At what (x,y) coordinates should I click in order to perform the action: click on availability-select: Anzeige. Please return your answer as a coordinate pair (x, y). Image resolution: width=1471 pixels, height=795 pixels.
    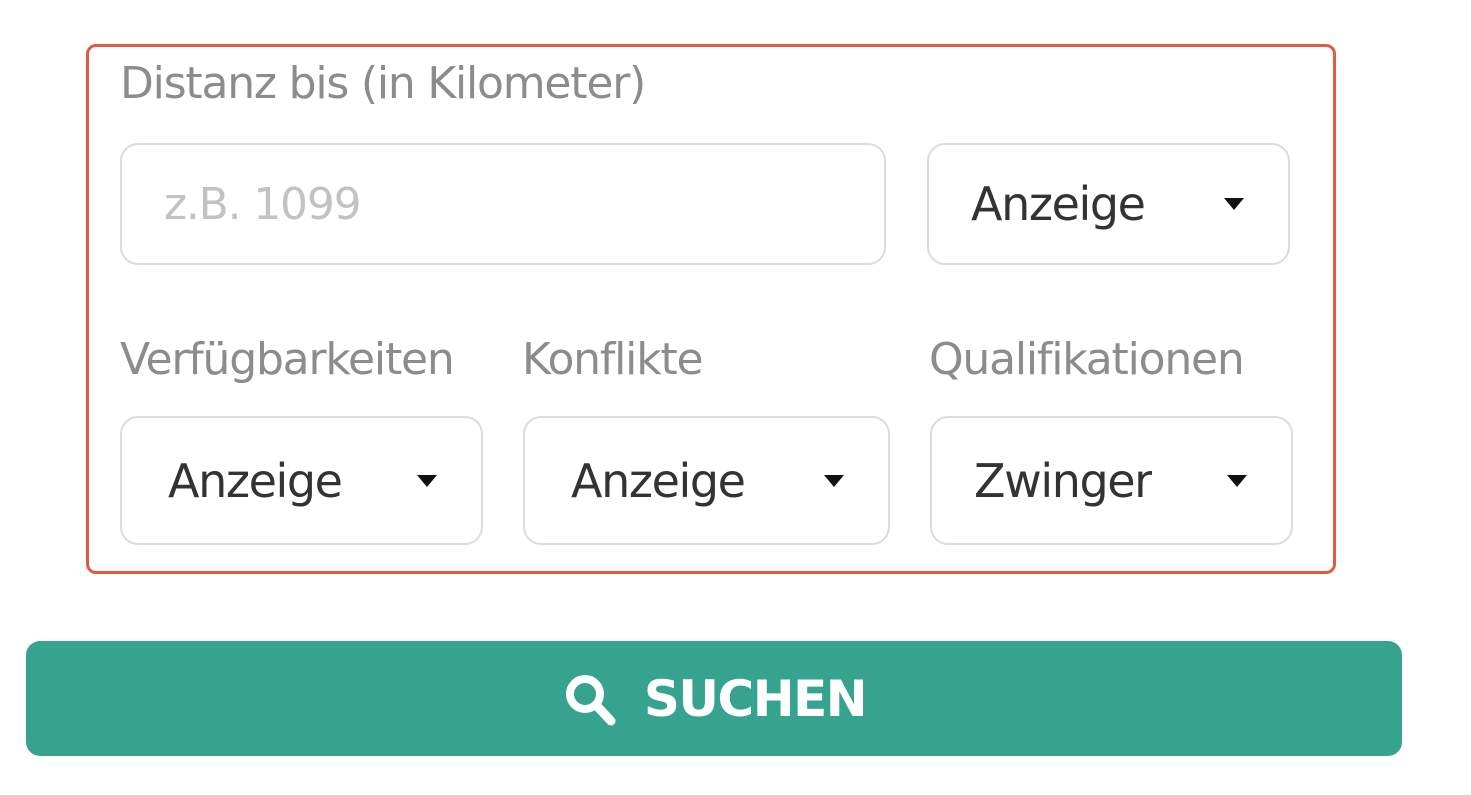
    Looking at the image, I should click on (301, 480).